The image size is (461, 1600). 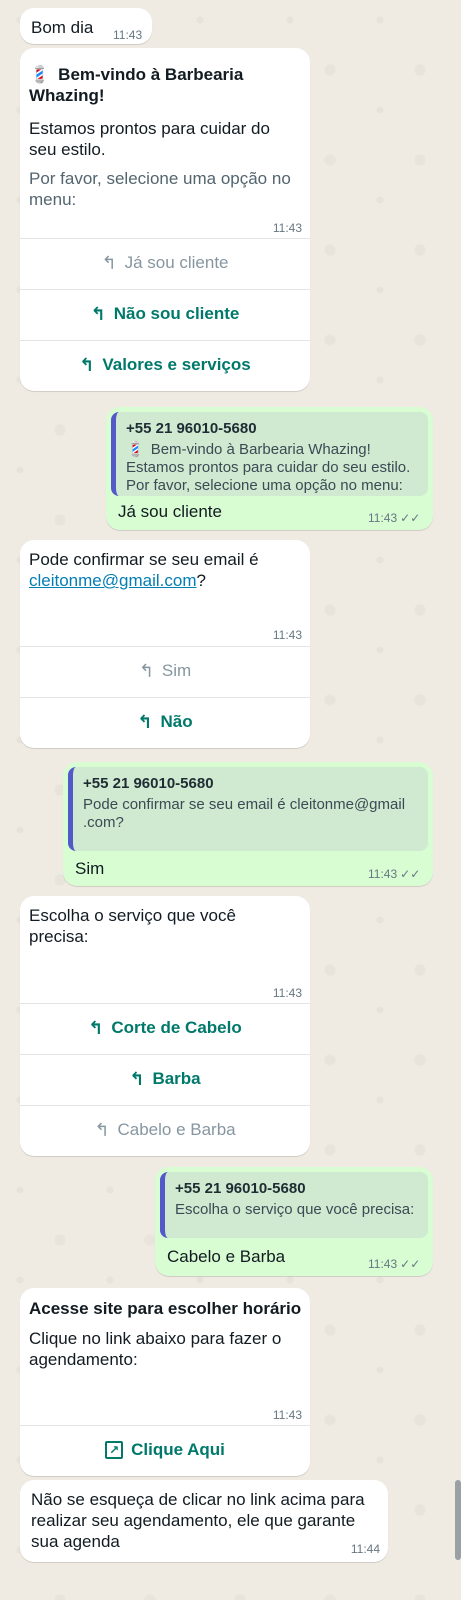 I want to click on button-label: Sim, so click(x=176, y=670).